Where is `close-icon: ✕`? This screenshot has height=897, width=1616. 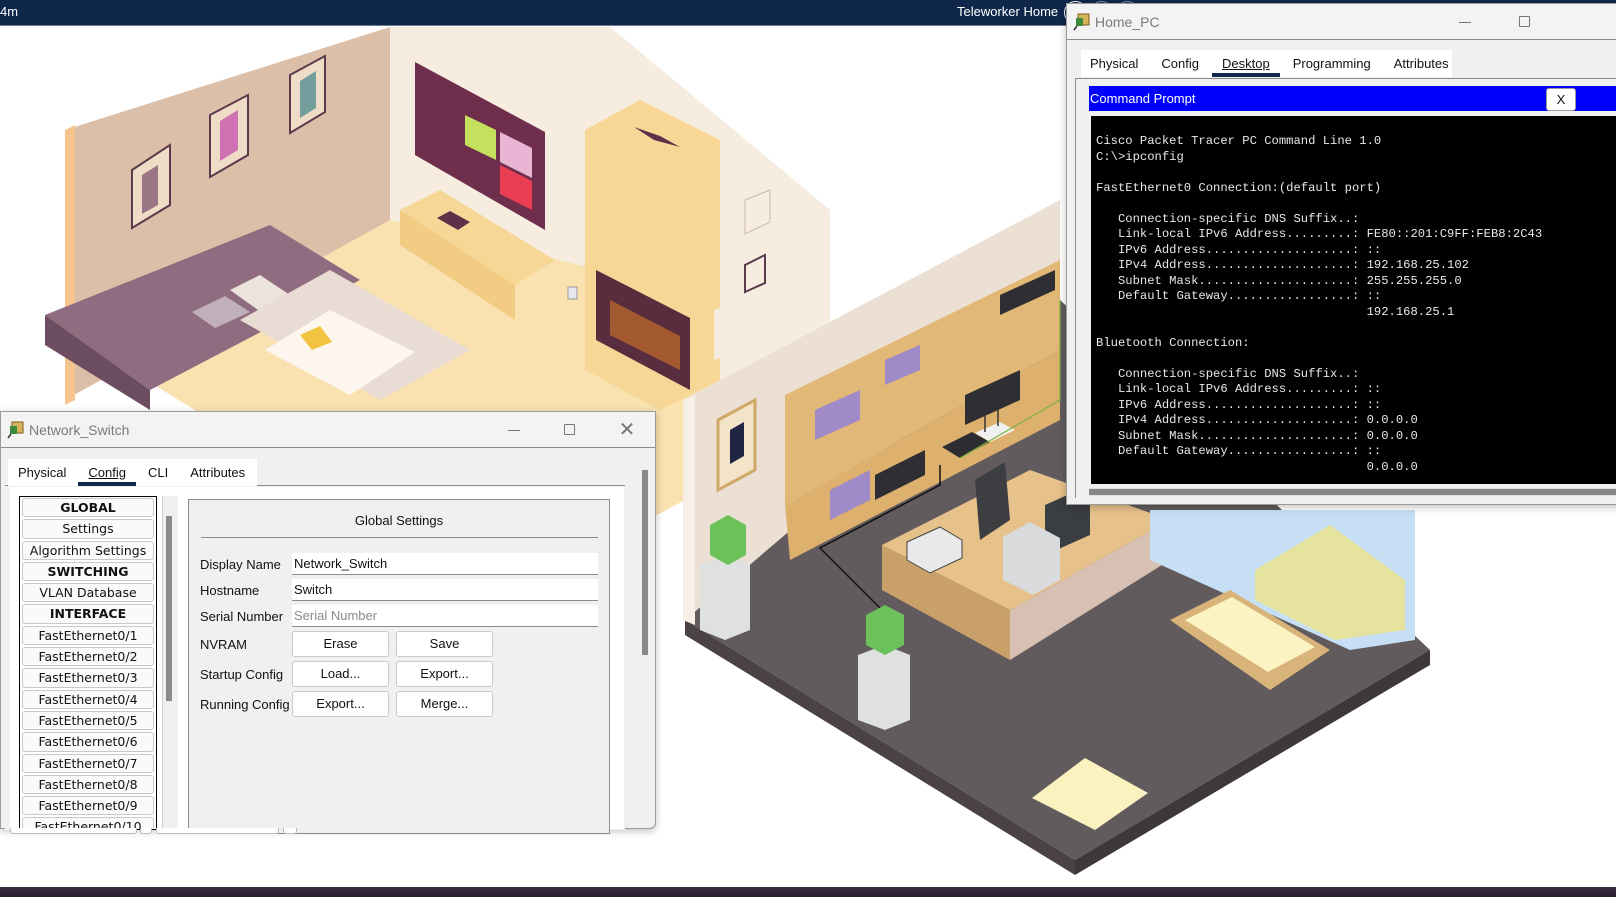
close-icon: ✕ is located at coordinates (627, 430).